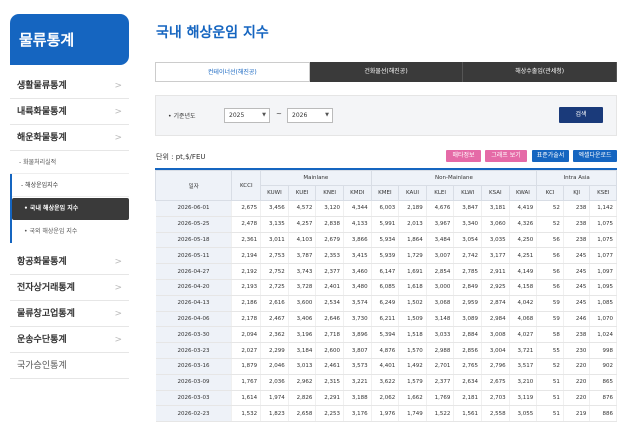  I want to click on value-cell: 3,068, so click(440, 303).